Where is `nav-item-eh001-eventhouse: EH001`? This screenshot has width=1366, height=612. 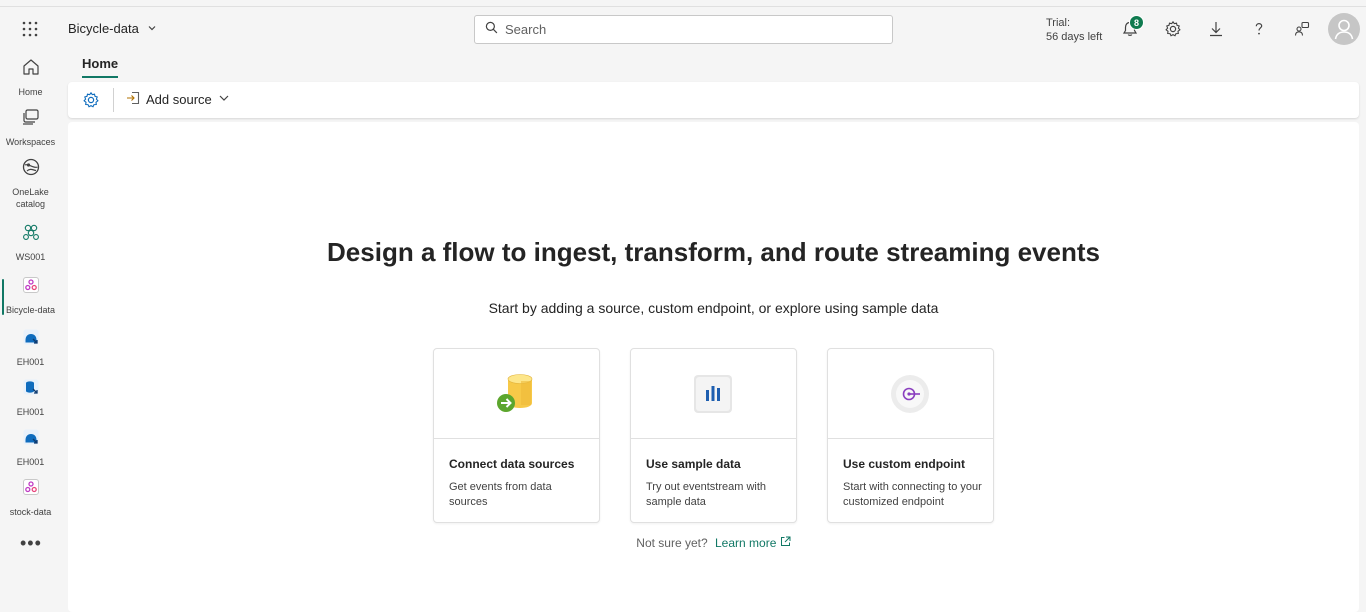 nav-item-eh001-eventhouse: EH001 is located at coordinates (30, 447).